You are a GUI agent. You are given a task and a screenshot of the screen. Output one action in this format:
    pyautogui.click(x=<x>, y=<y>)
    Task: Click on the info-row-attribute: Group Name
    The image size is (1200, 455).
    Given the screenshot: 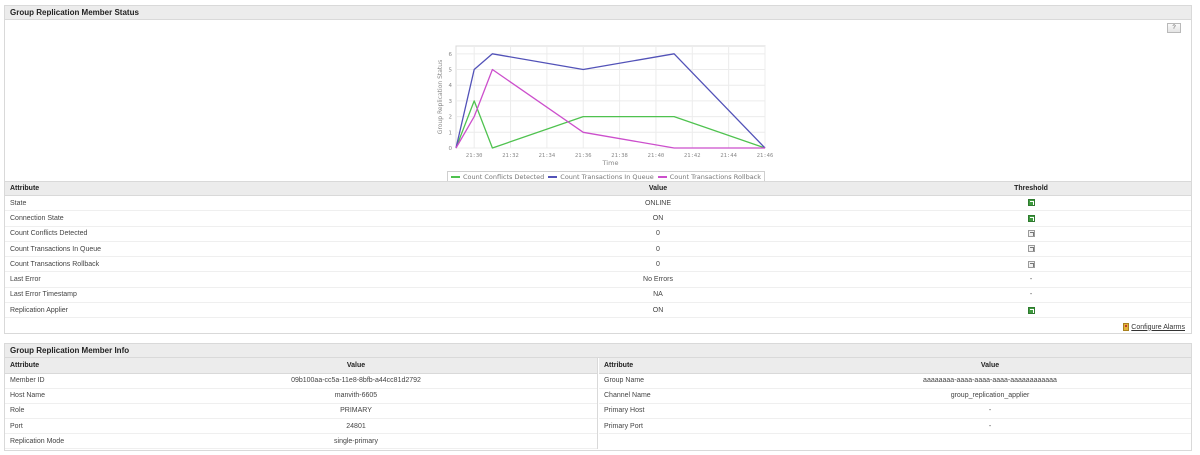 What is the action you would take?
    pyautogui.click(x=749, y=381)
    